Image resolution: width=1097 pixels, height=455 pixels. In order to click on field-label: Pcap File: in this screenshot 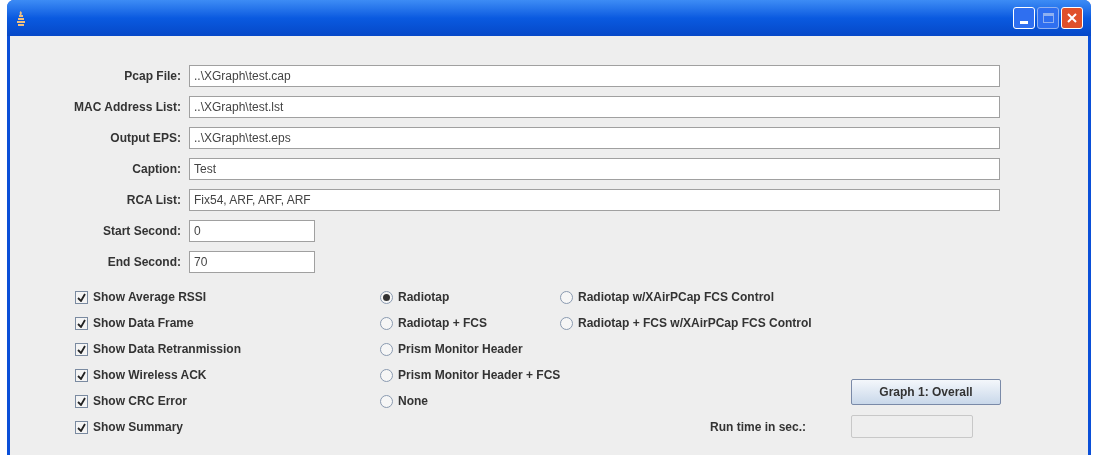, I will do `click(152, 76)`.